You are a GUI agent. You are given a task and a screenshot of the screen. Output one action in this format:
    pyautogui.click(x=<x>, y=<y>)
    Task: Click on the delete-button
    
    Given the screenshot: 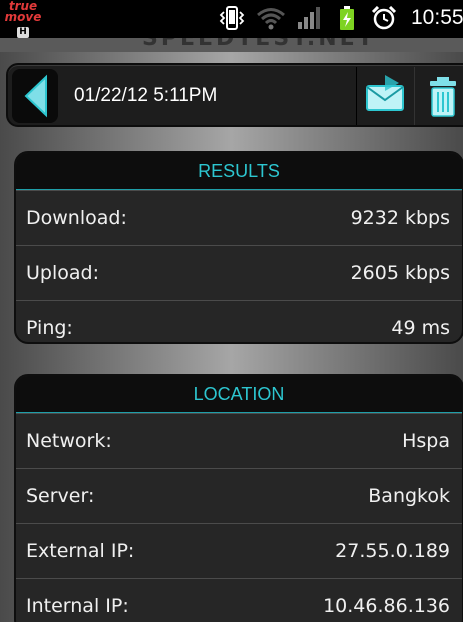 What is the action you would take?
    pyautogui.click(x=438, y=96)
    